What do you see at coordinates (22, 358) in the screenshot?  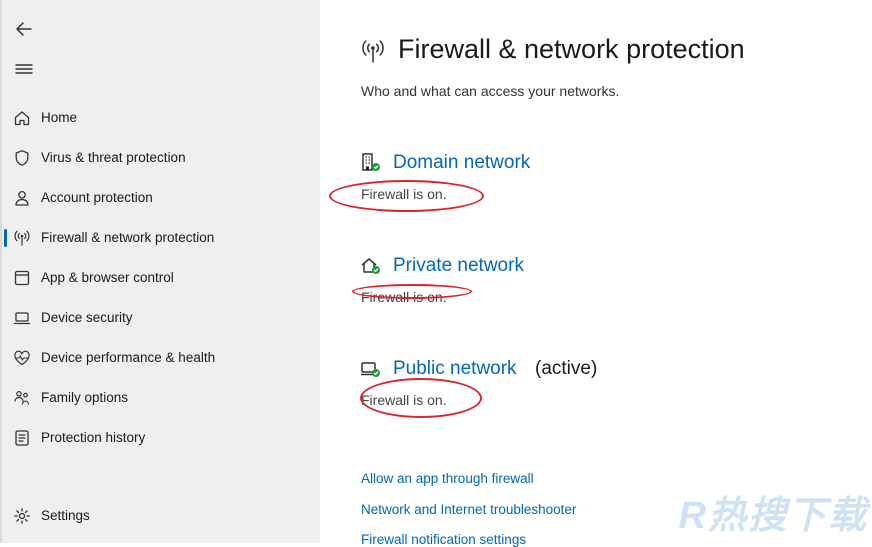 I see `heart-pulse-icon` at bounding box center [22, 358].